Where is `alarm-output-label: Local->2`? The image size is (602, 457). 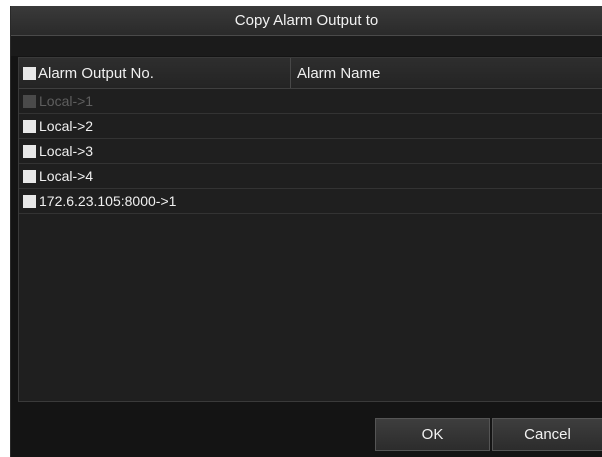 alarm-output-label: Local->2 is located at coordinates (66, 126).